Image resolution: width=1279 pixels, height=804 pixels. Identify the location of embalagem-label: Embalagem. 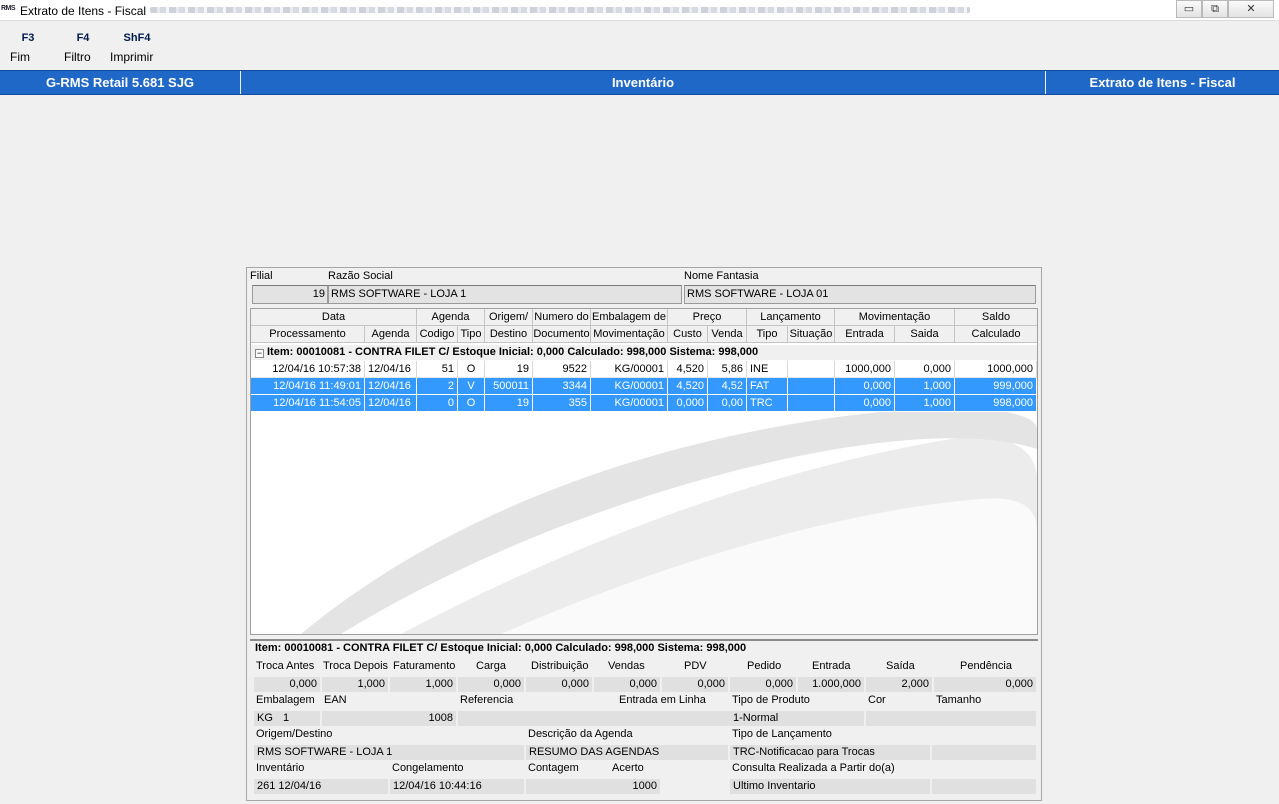
(285, 700).